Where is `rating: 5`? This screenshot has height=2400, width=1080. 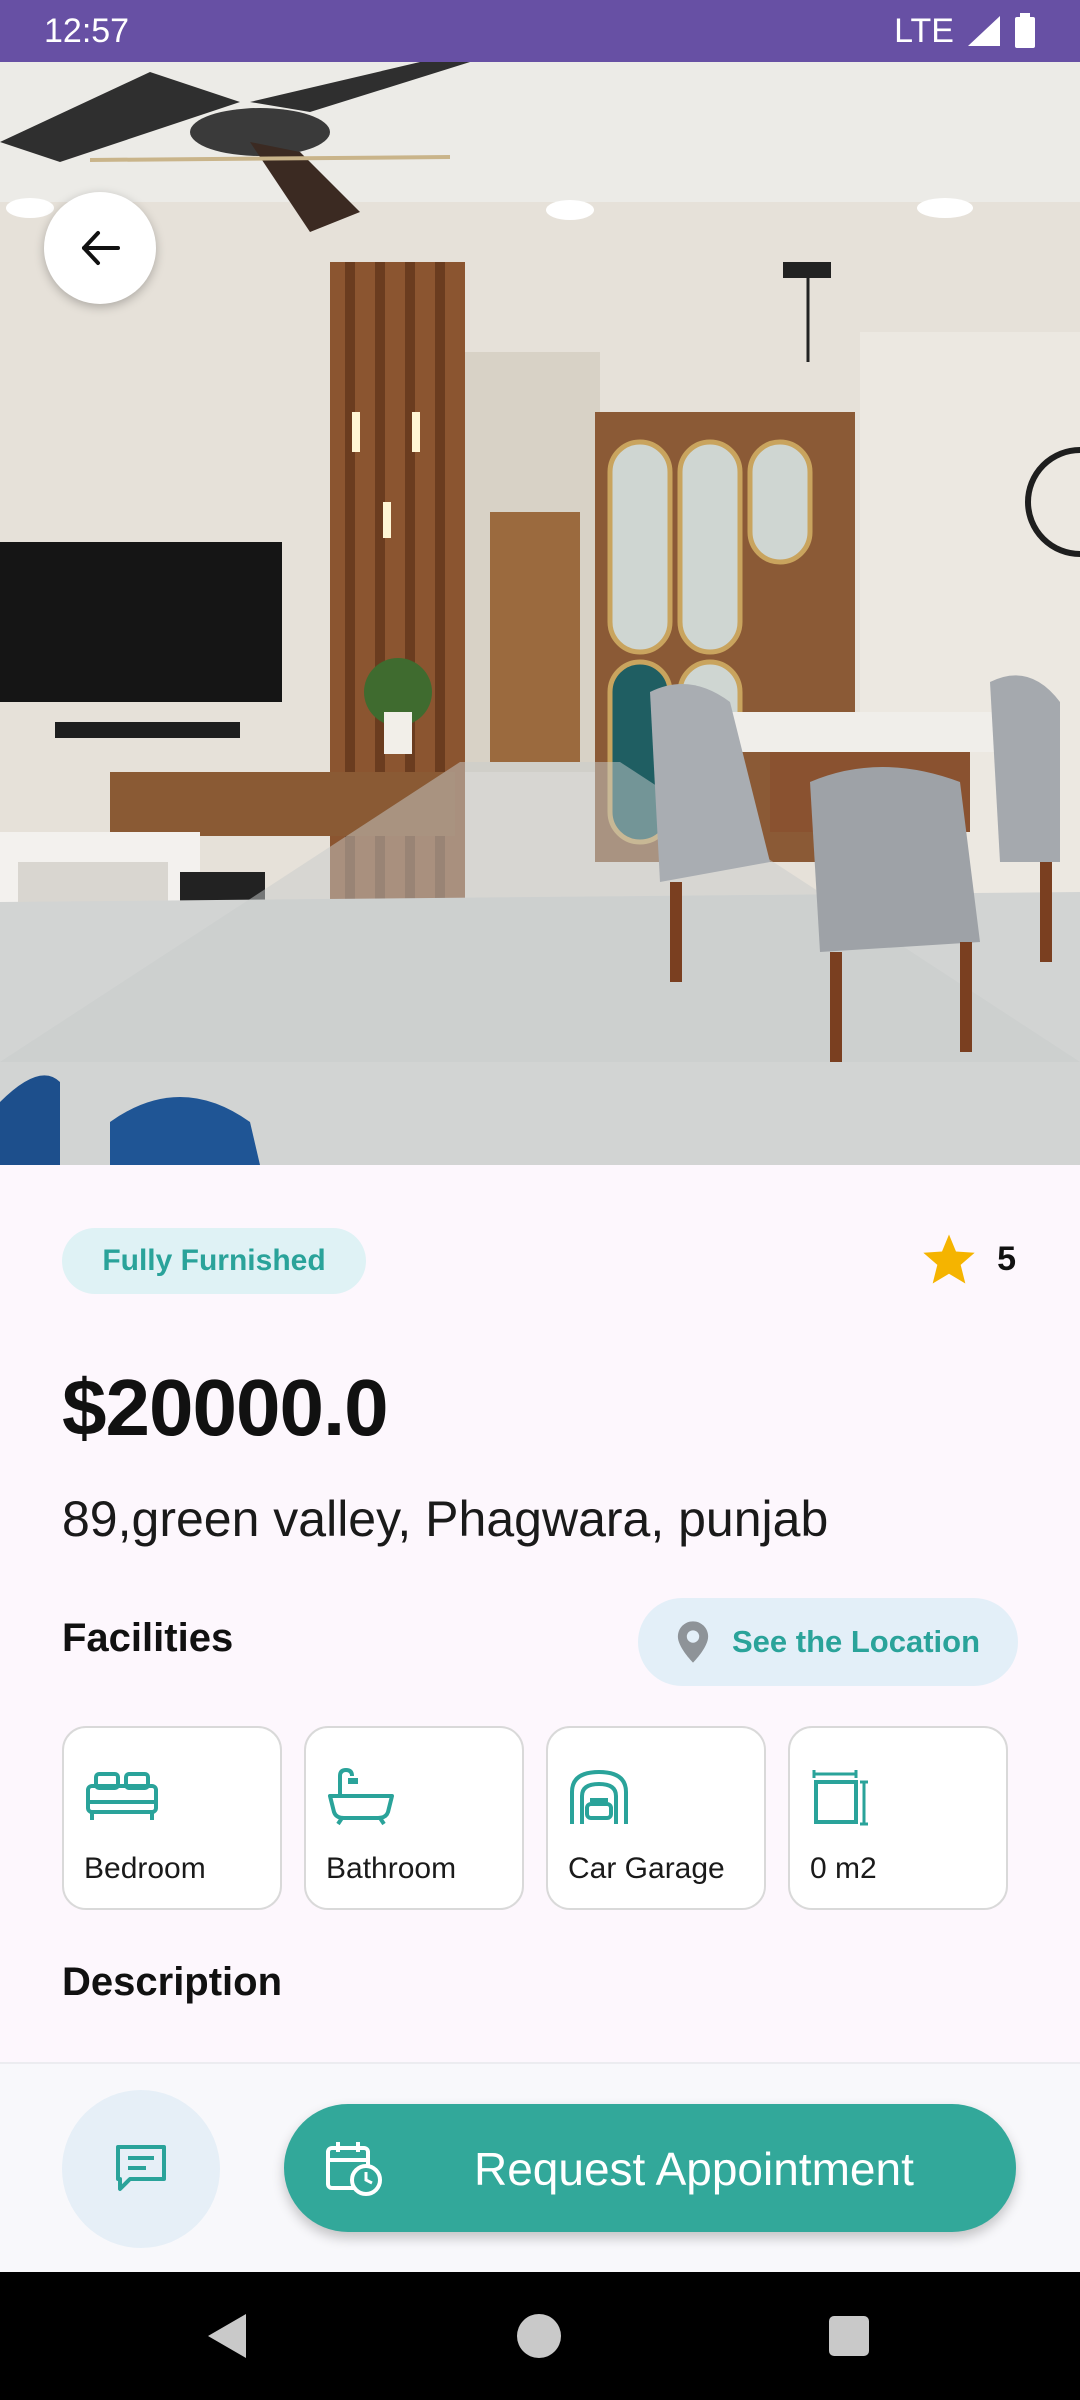 rating: 5 is located at coordinates (968, 1259).